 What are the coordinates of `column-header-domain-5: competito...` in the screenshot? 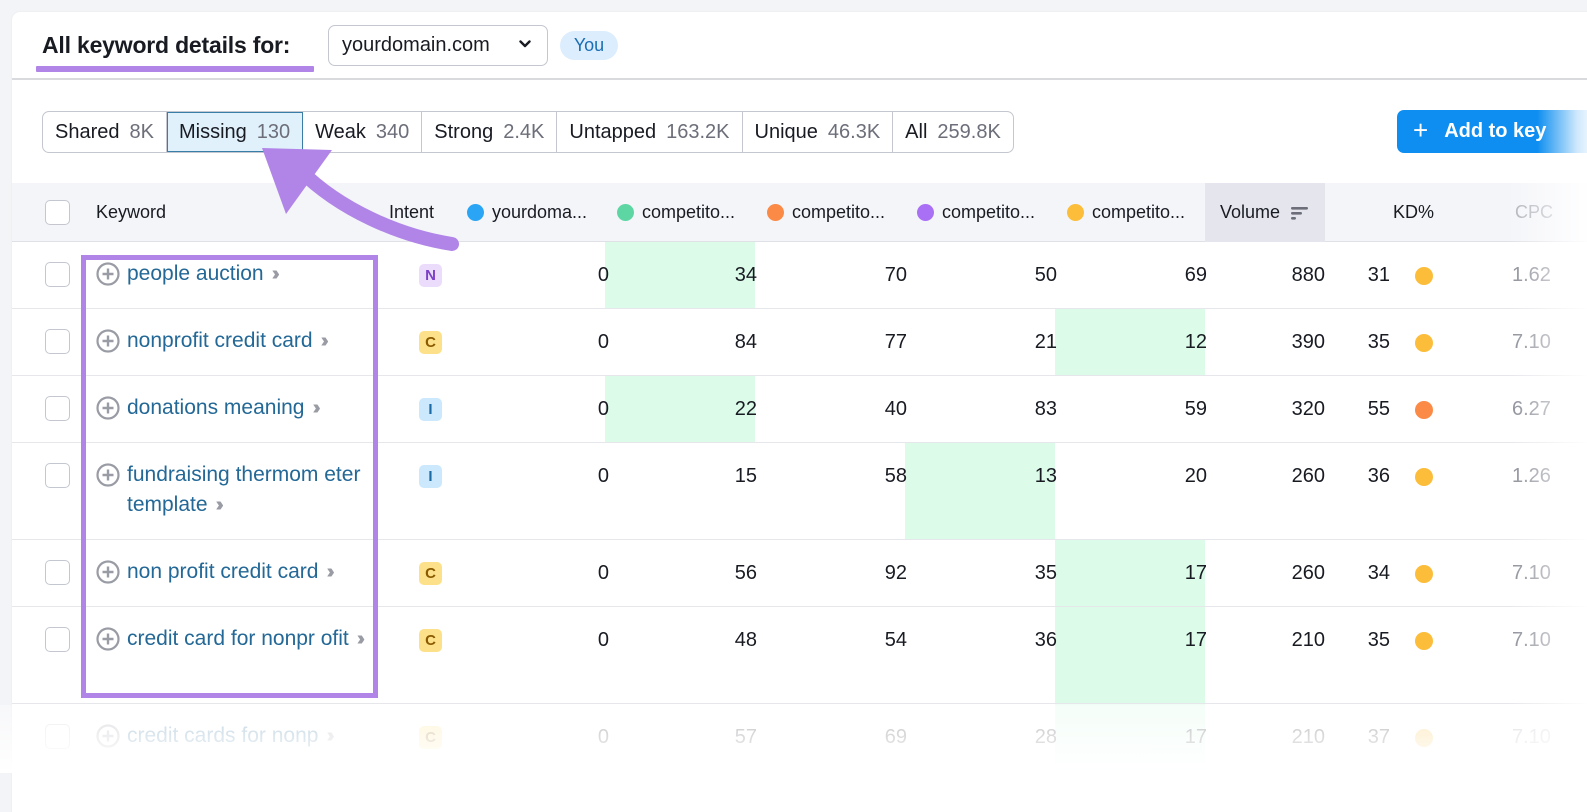 It's located at (1126, 212).